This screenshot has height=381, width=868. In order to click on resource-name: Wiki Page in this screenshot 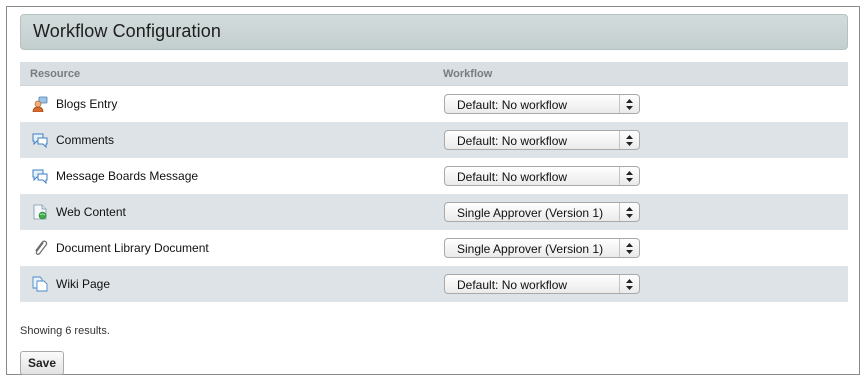, I will do `click(83, 284)`.